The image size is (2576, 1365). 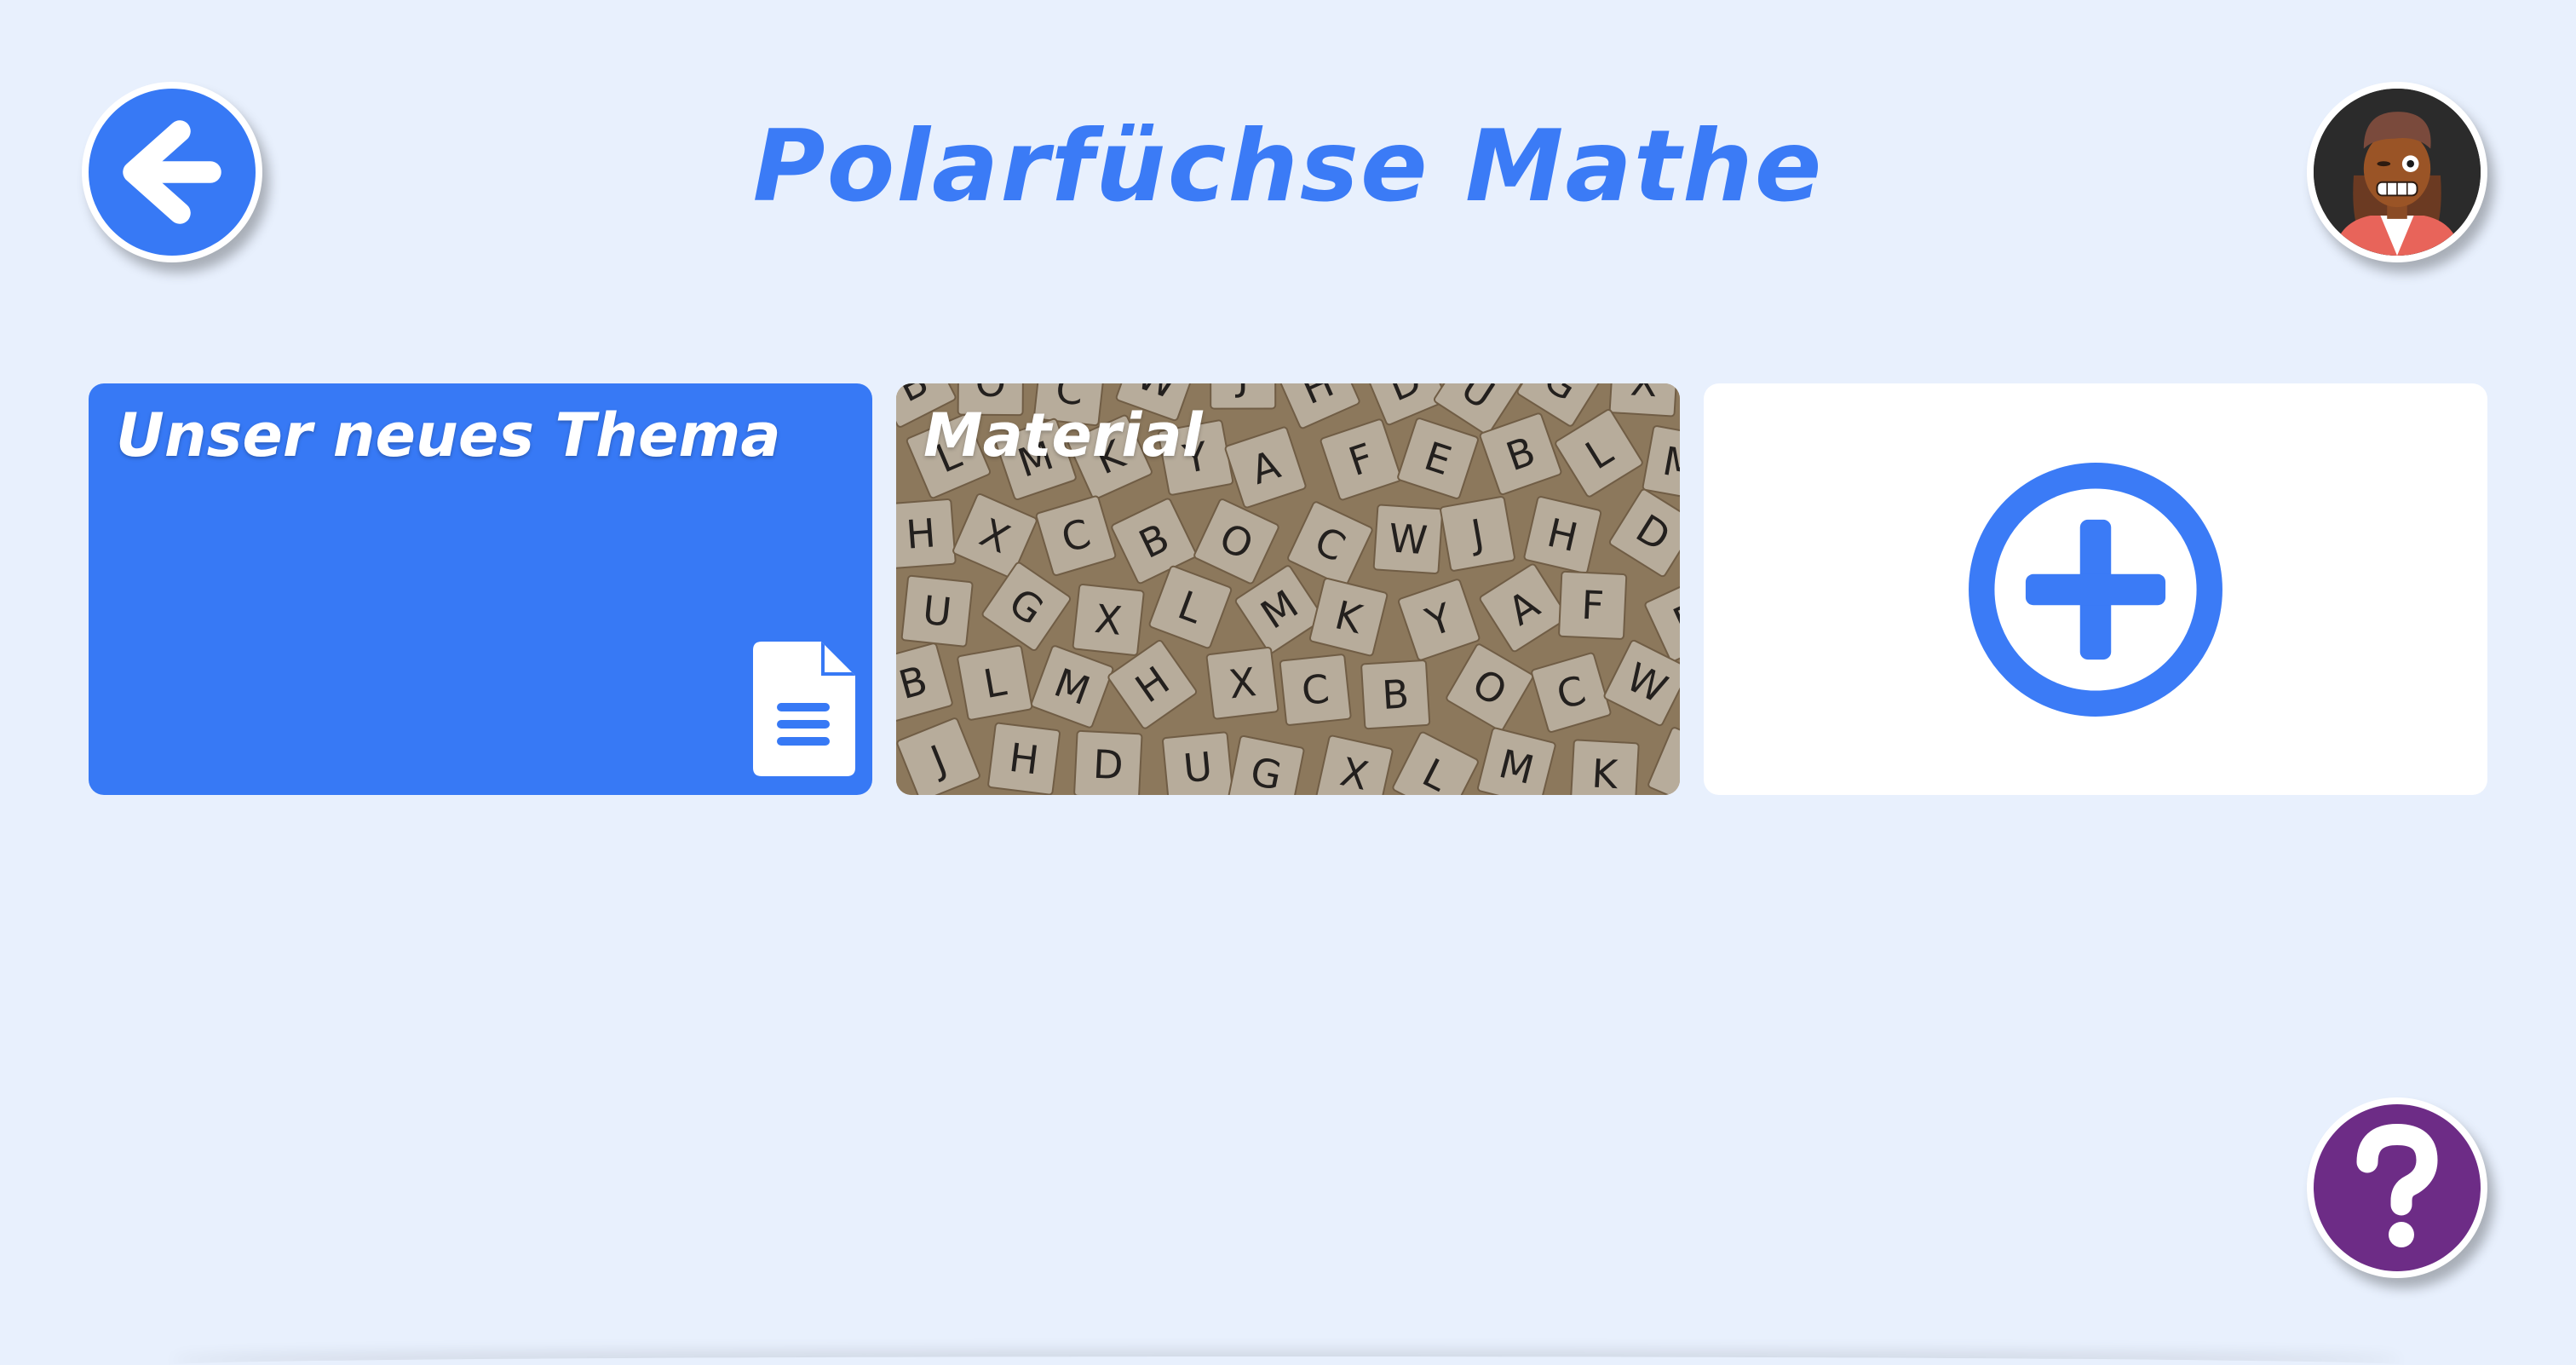 I want to click on question-mark-icon, so click(x=2397, y=1185).